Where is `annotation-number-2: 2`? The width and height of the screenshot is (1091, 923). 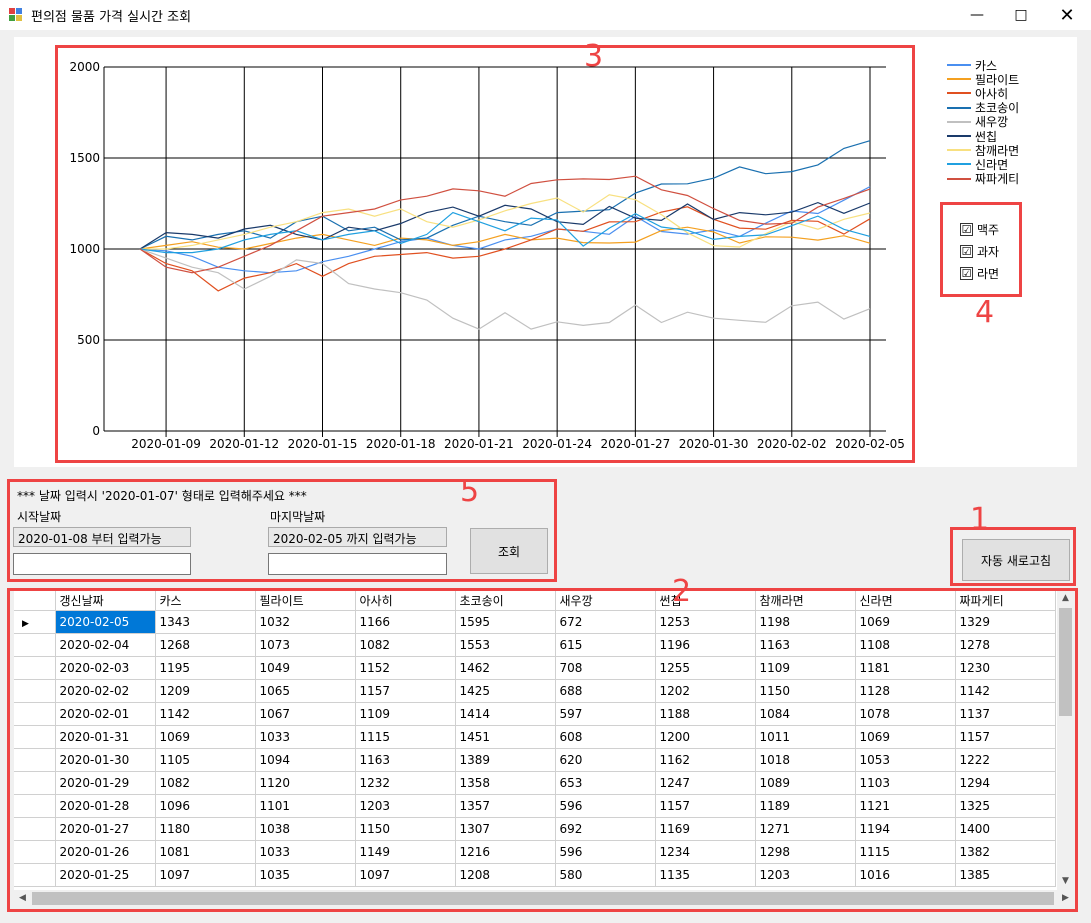 annotation-number-2: 2 is located at coordinates (682, 591).